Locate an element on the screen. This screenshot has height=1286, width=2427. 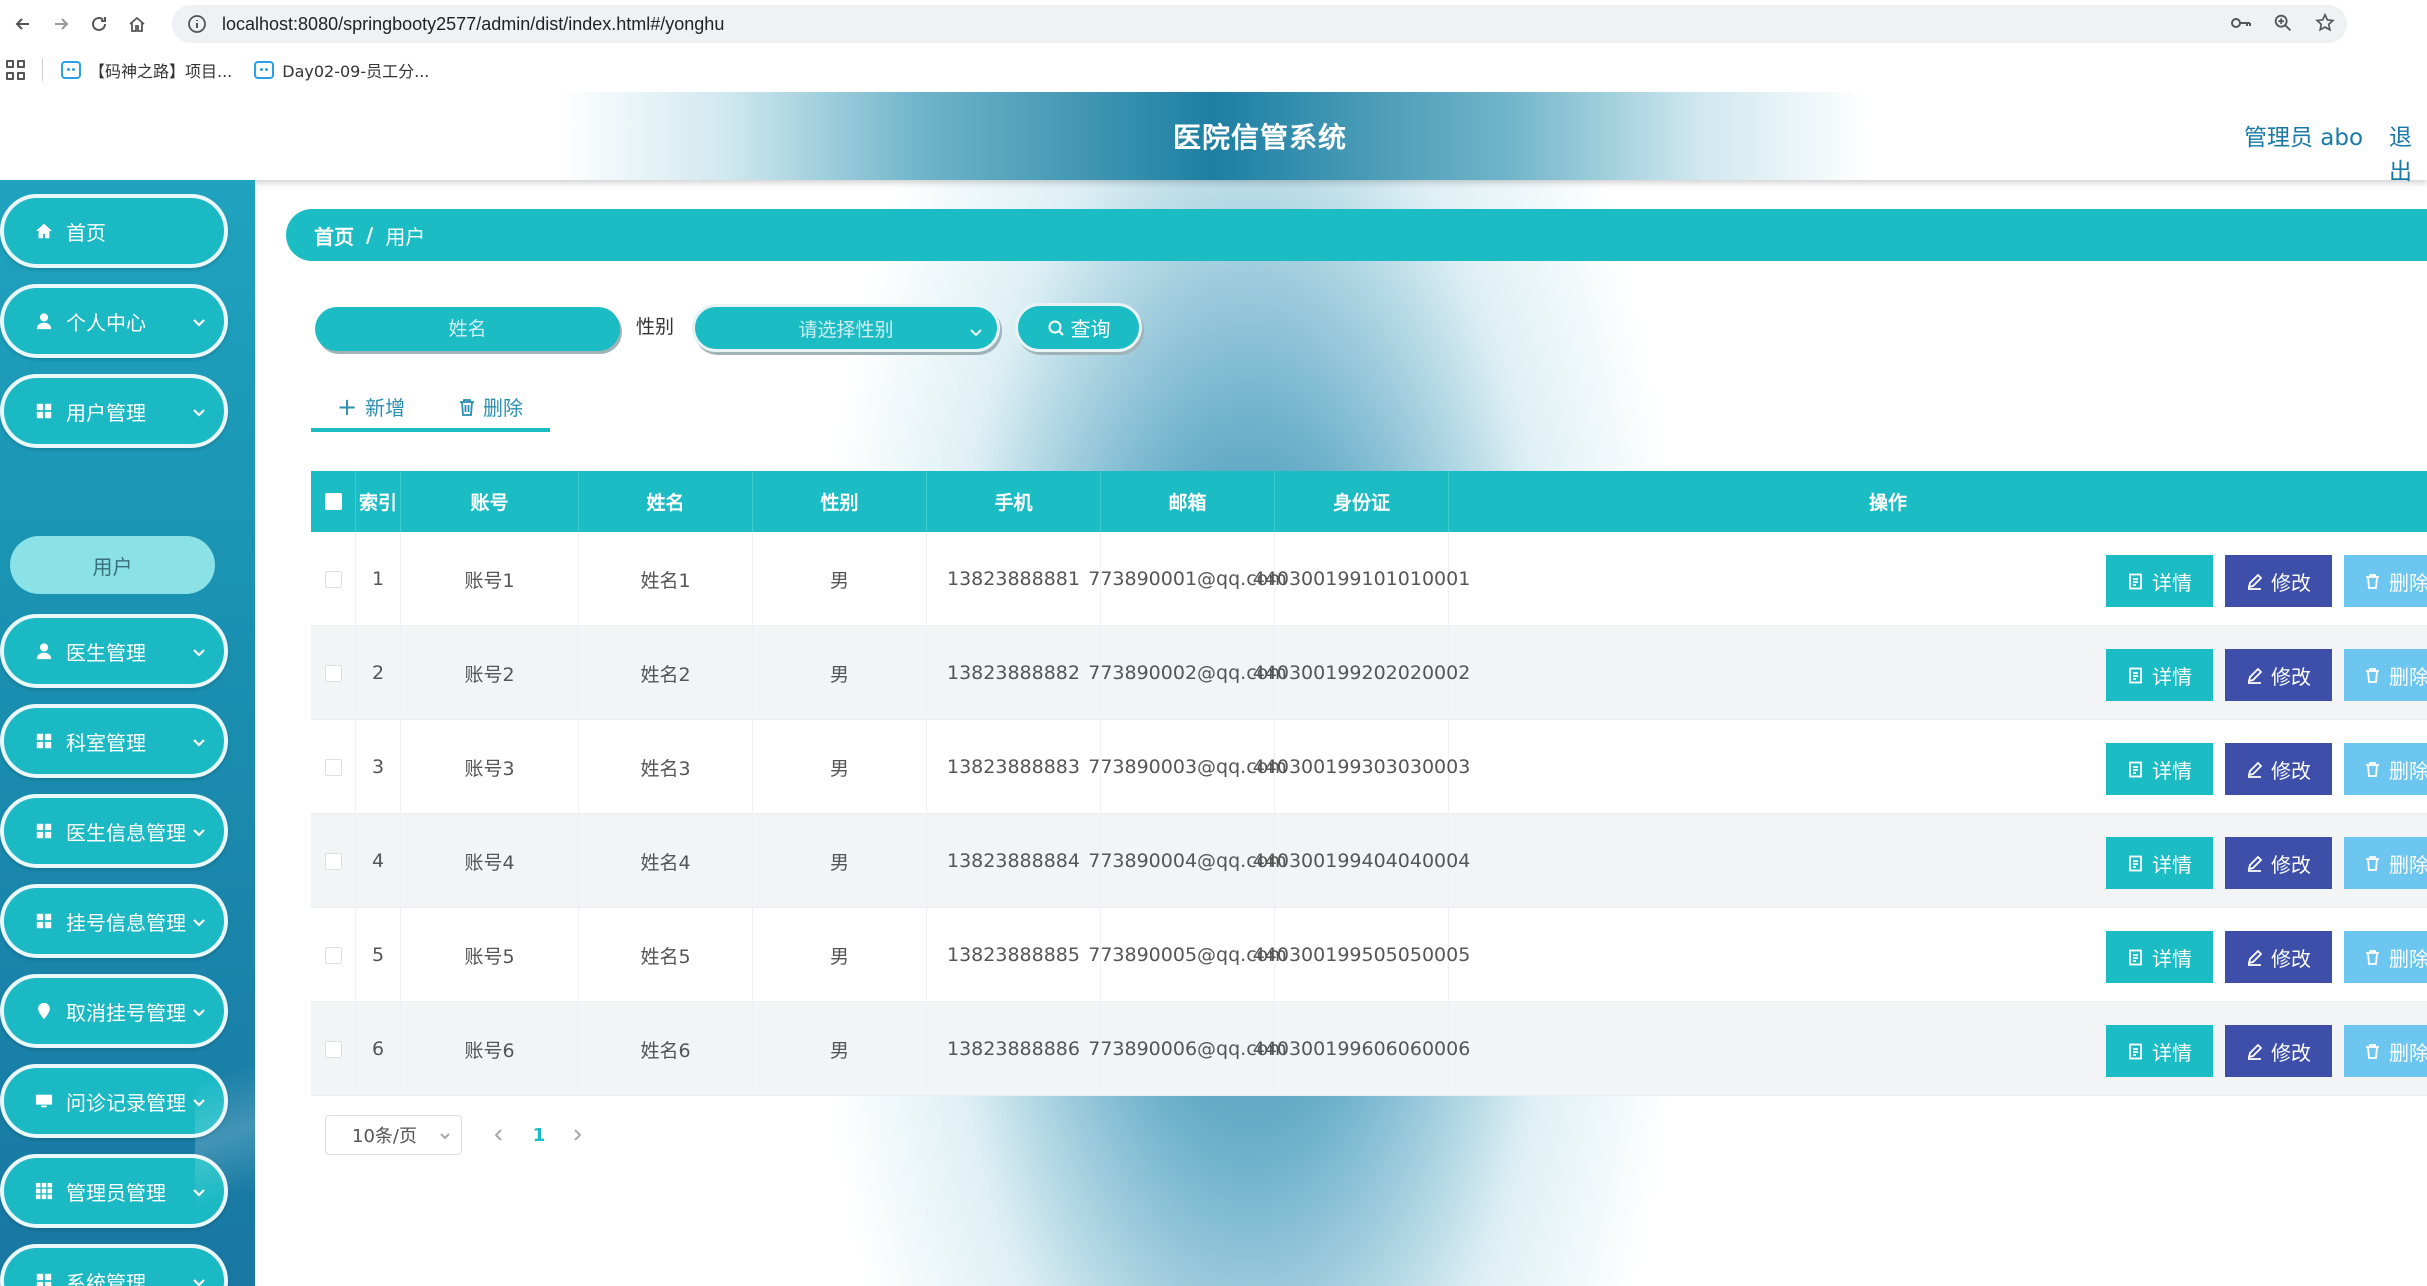
cell-name: 姓名3 is located at coordinates (666, 767).